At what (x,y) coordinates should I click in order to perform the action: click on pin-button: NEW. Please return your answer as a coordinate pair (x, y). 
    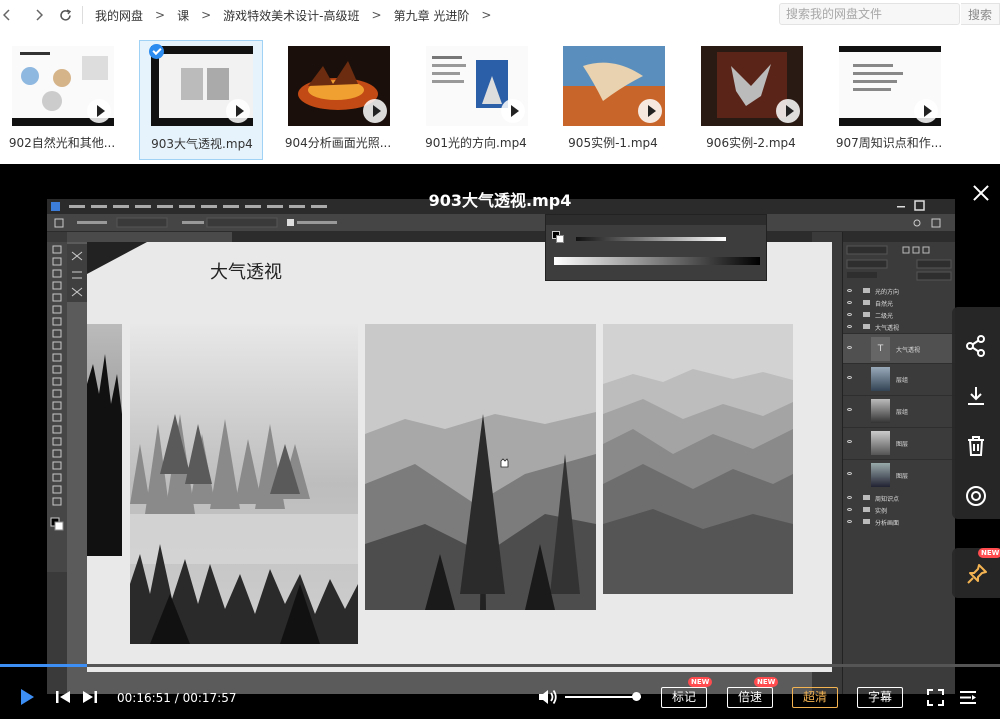
    Looking at the image, I should click on (976, 573).